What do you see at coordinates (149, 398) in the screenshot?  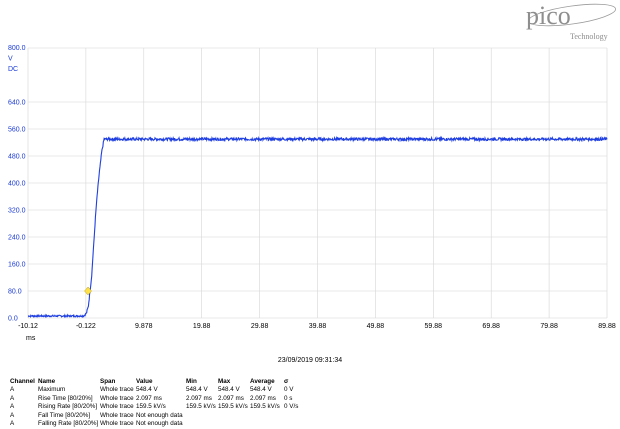 I see `cell-value: 2.097 ms` at bounding box center [149, 398].